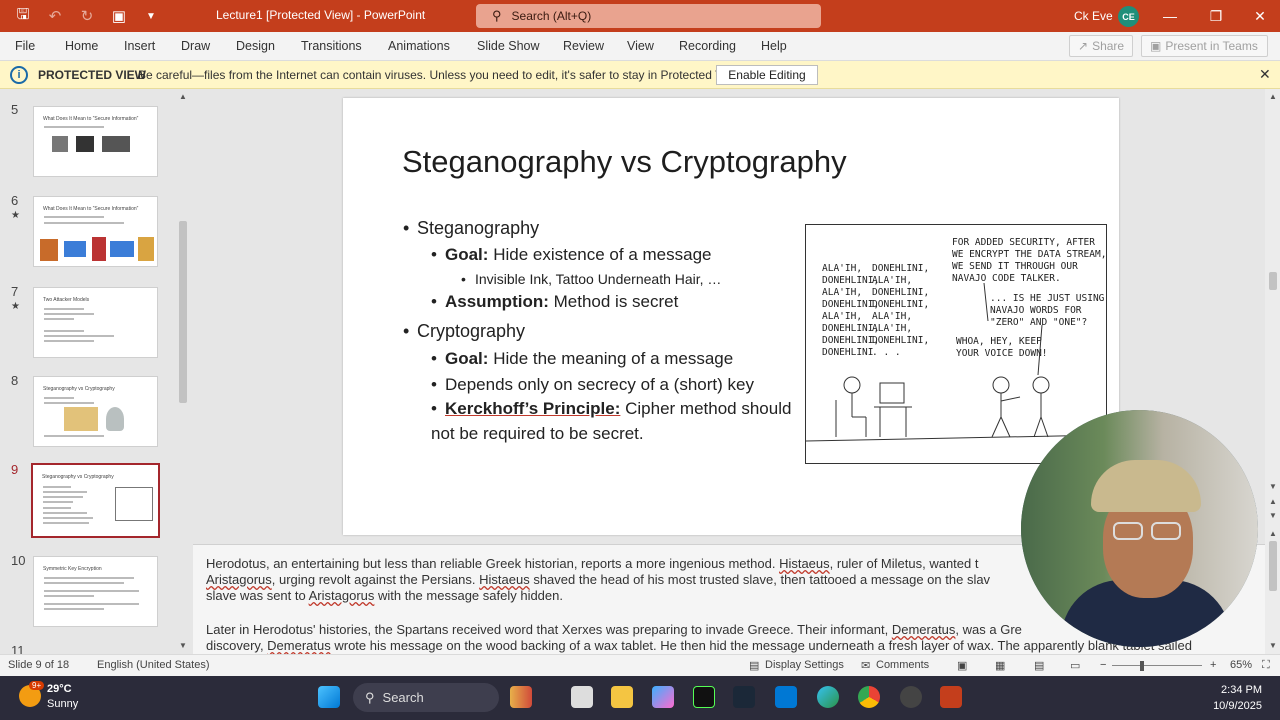  I want to click on tab-file: File, so click(25, 46).